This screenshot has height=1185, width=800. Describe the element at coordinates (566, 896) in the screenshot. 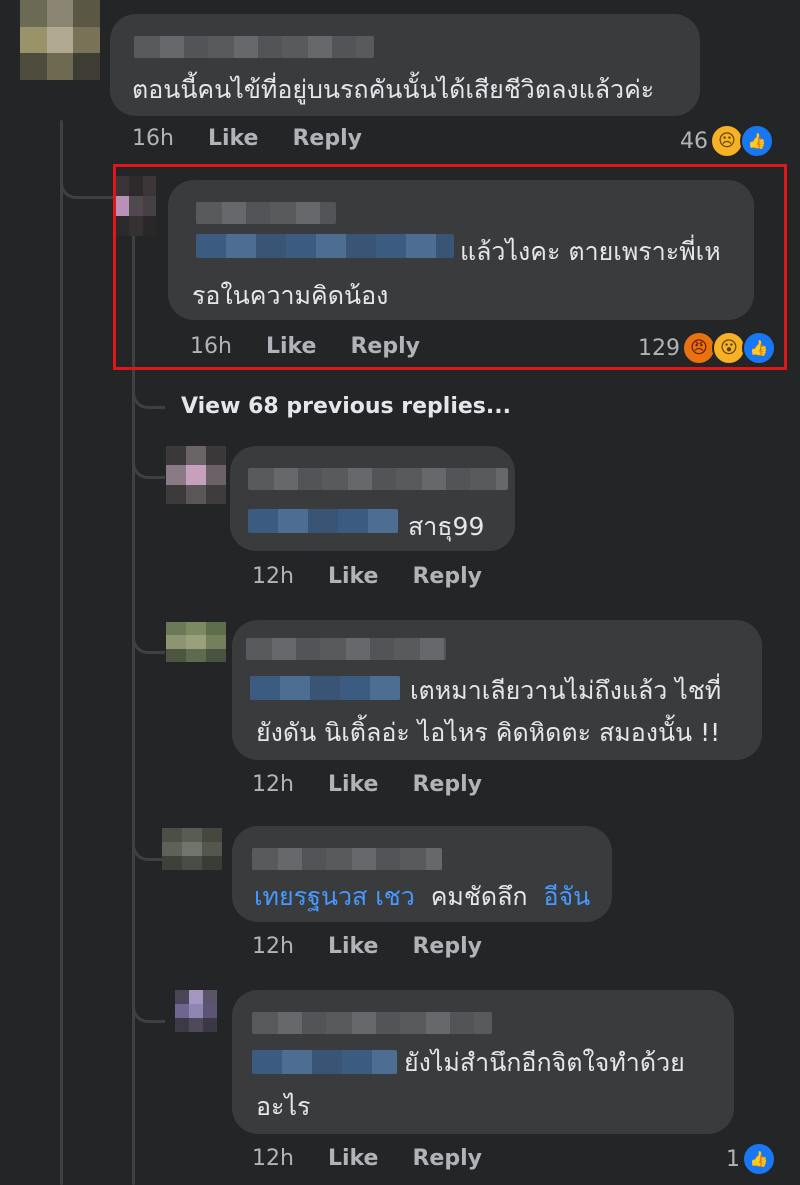

I see `mention-link: อีจัน` at that location.